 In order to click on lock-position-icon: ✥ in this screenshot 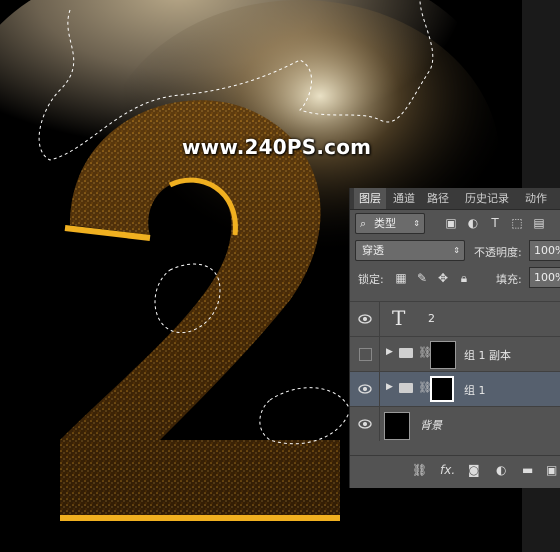, I will do `click(443, 278)`.